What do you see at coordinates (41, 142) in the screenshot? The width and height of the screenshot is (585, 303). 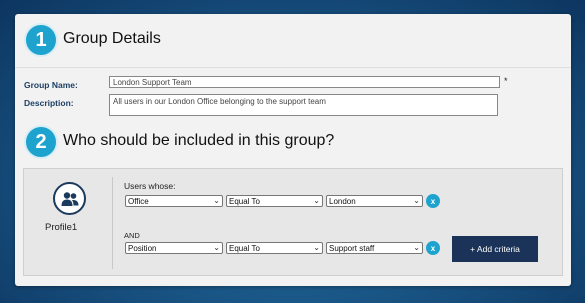 I see `step-2-badge: 2` at bounding box center [41, 142].